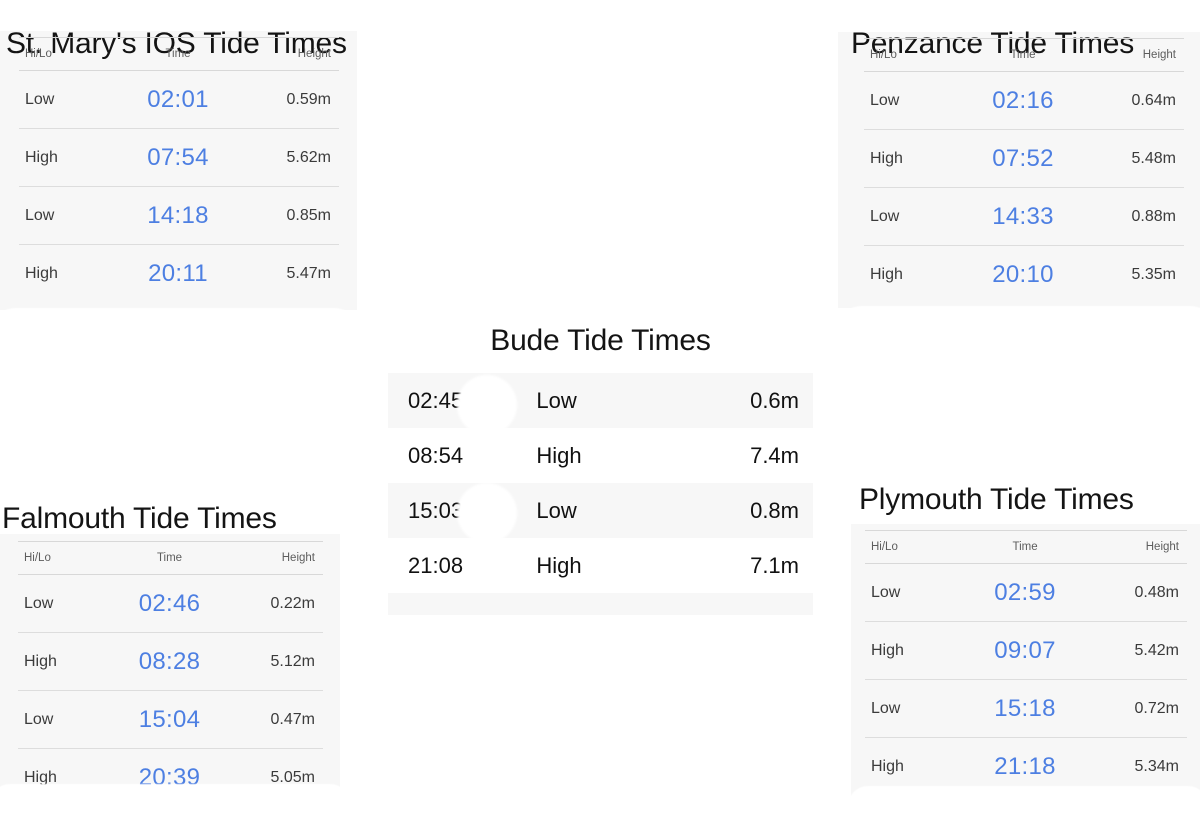 The image size is (1200, 826). Describe the element at coordinates (462, 510) in the screenshot. I see `cell-time: 15:03` at that location.